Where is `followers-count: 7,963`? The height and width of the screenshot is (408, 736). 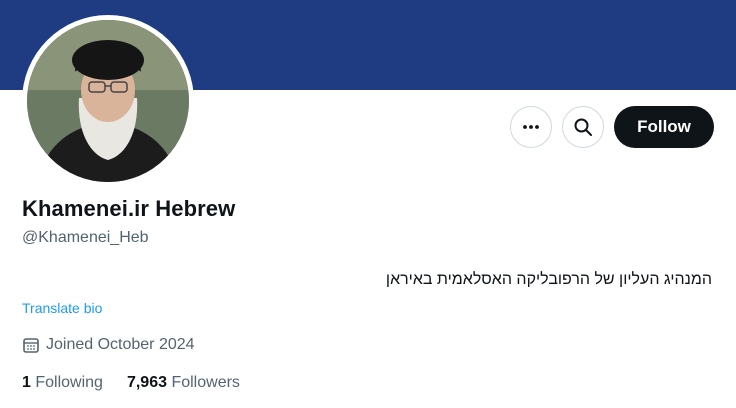 followers-count: 7,963 is located at coordinates (146, 382).